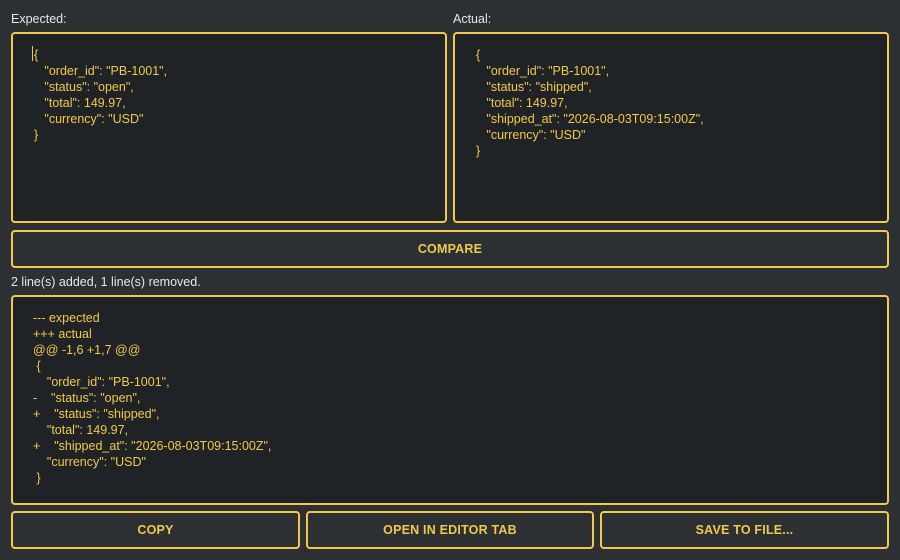  What do you see at coordinates (450, 530) in the screenshot?
I see `open-in-editor-tab-button: OPEN IN EDITOR TAB` at bounding box center [450, 530].